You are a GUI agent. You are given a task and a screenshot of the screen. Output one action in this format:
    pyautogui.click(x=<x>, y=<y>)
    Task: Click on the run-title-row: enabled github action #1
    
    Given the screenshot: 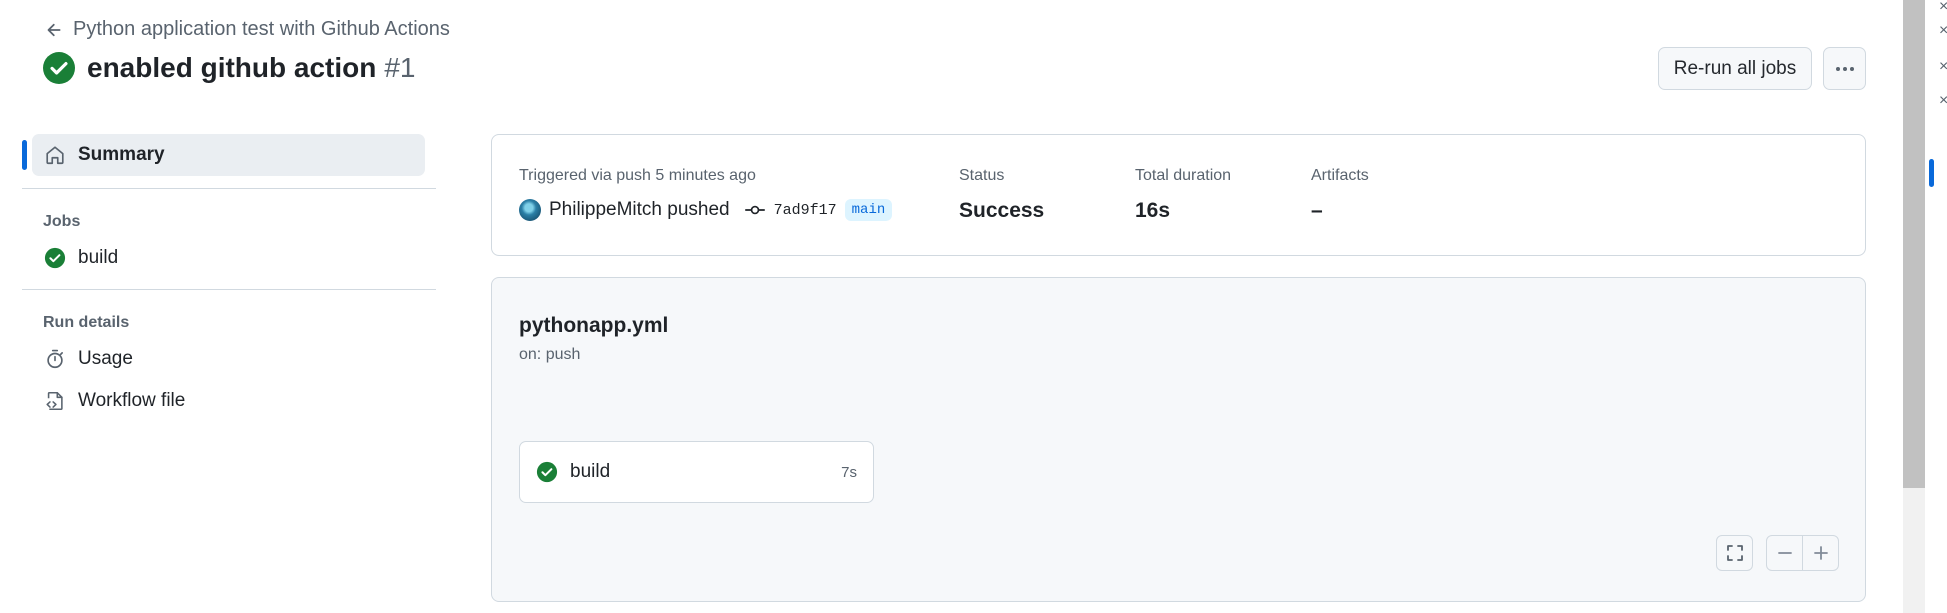 What is the action you would take?
    pyautogui.click(x=229, y=68)
    